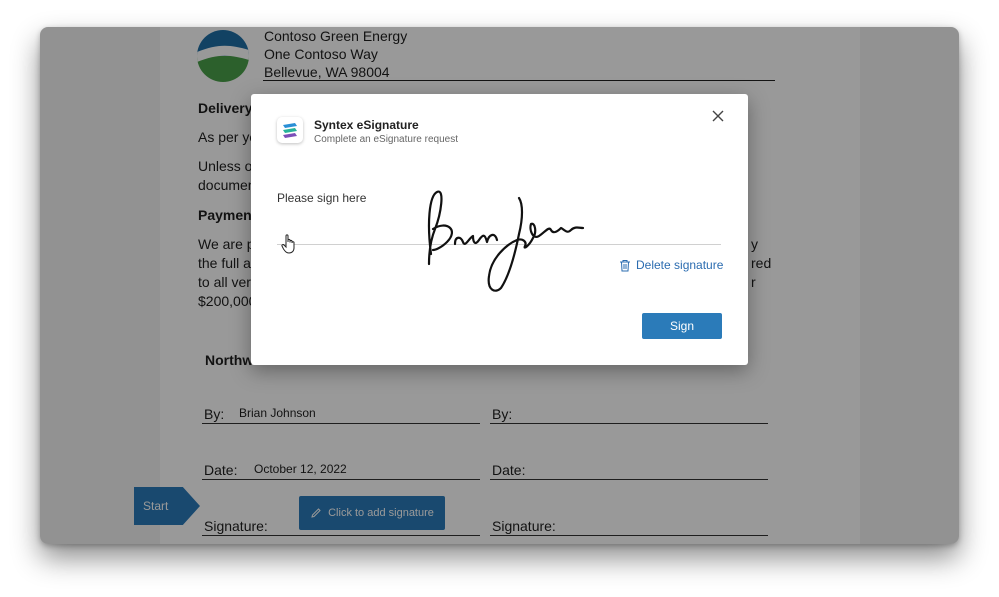  Describe the element at coordinates (506, 241) in the screenshot. I see `drawn-signature` at that location.